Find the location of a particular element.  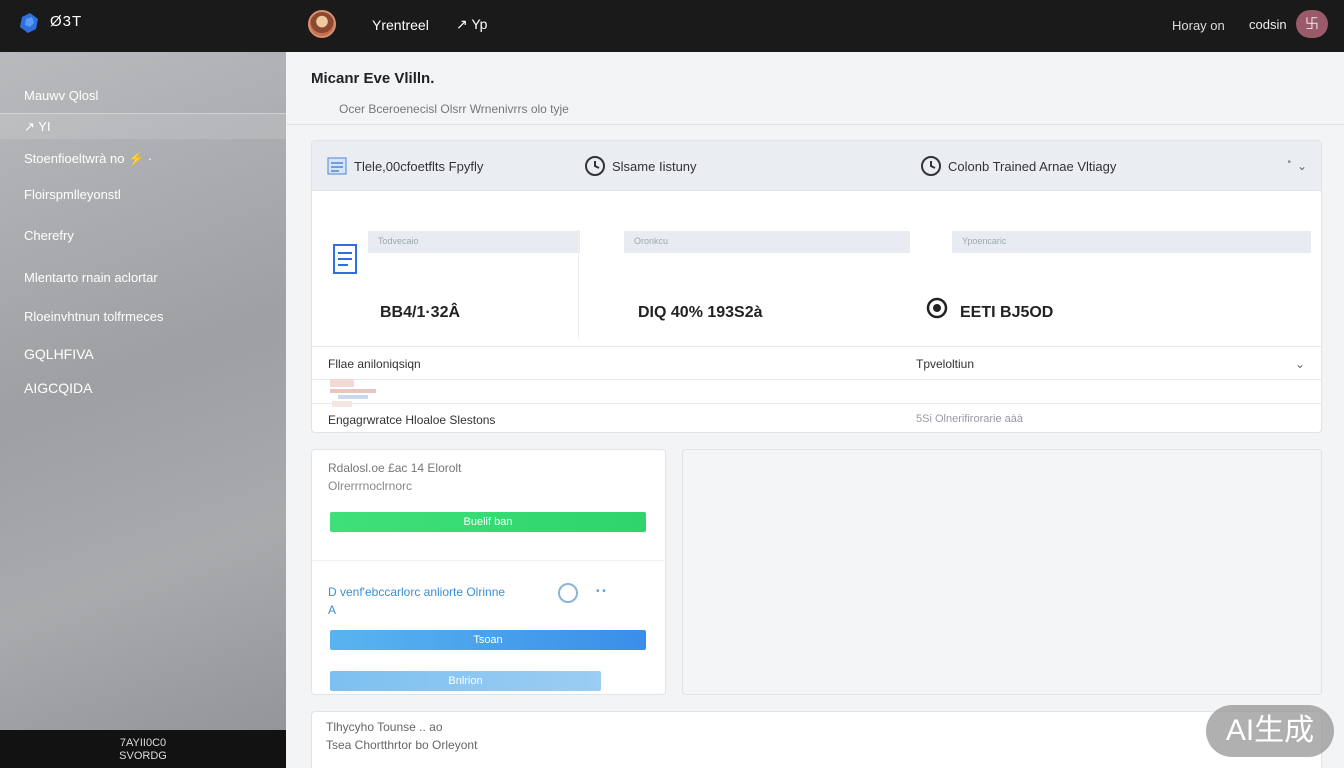

sidebar-item-6: Mlentarto rnain aclortar is located at coordinates (91, 277).